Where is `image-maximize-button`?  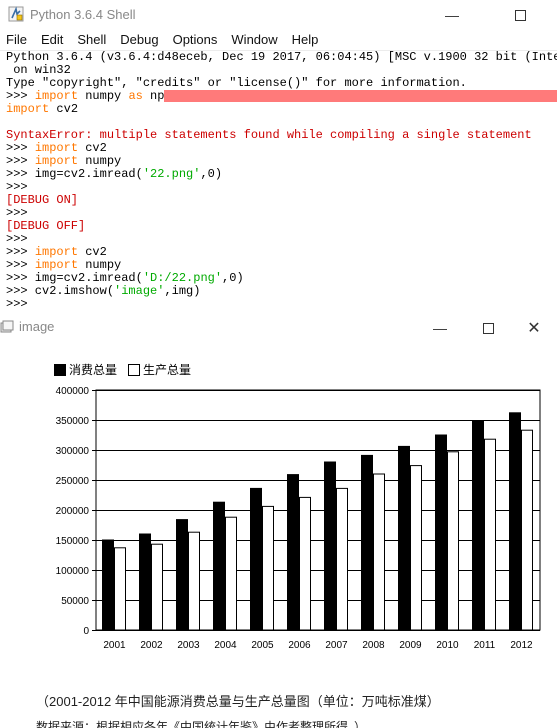
image-maximize-button is located at coordinates (488, 328).